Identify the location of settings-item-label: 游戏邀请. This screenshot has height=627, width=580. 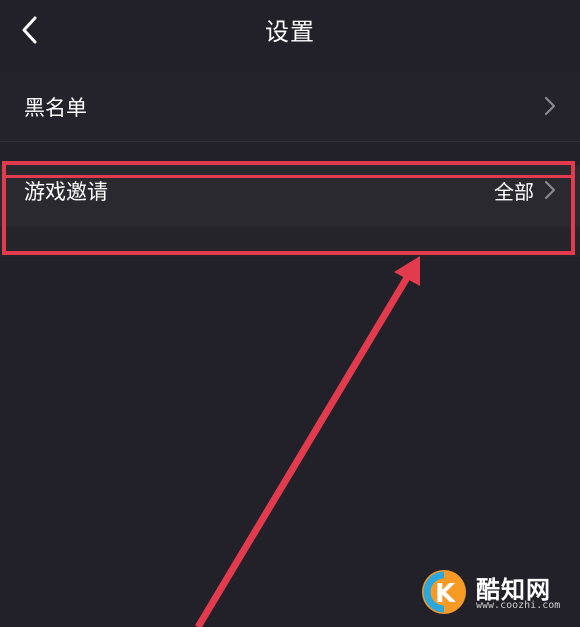
(66, 192).